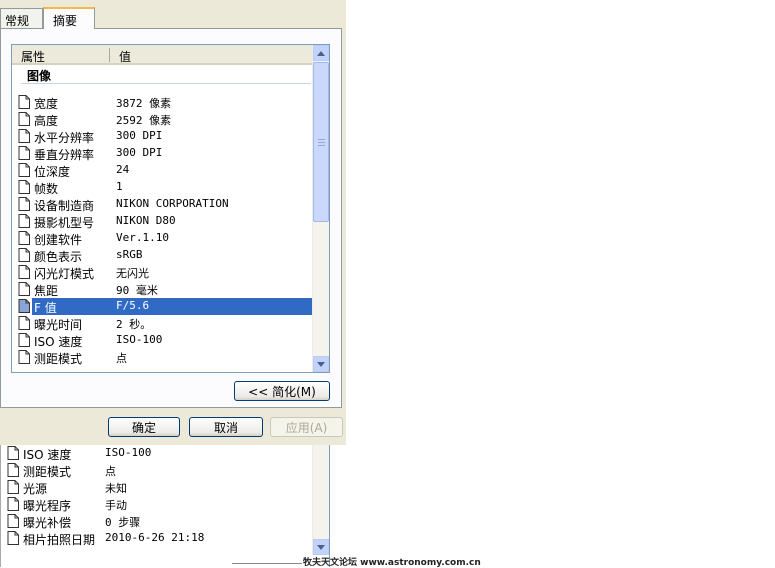 The image size is (775, 568). Describe the element at coordinates (144, 427) in the screenshot. I see `ok-button: 确定` at that location.